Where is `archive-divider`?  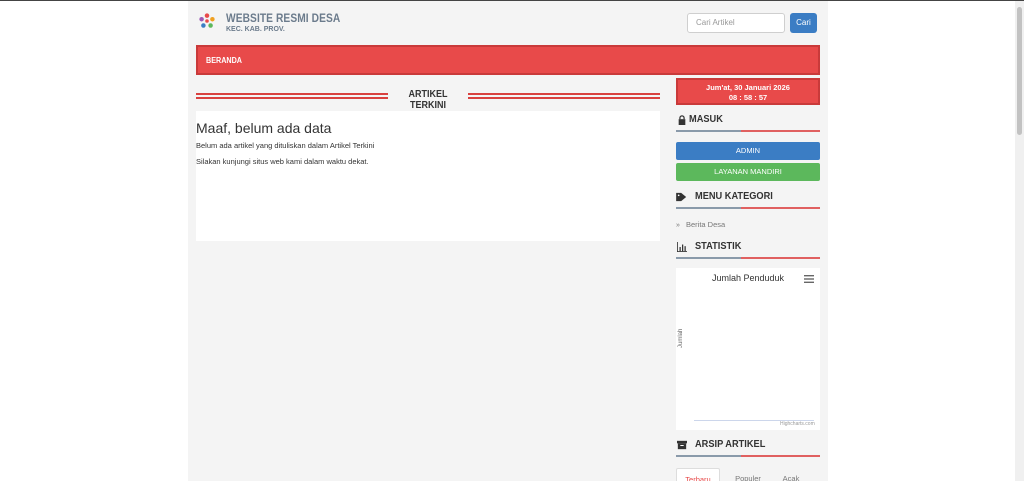 archive-divider is located at coordinates (748, 456).